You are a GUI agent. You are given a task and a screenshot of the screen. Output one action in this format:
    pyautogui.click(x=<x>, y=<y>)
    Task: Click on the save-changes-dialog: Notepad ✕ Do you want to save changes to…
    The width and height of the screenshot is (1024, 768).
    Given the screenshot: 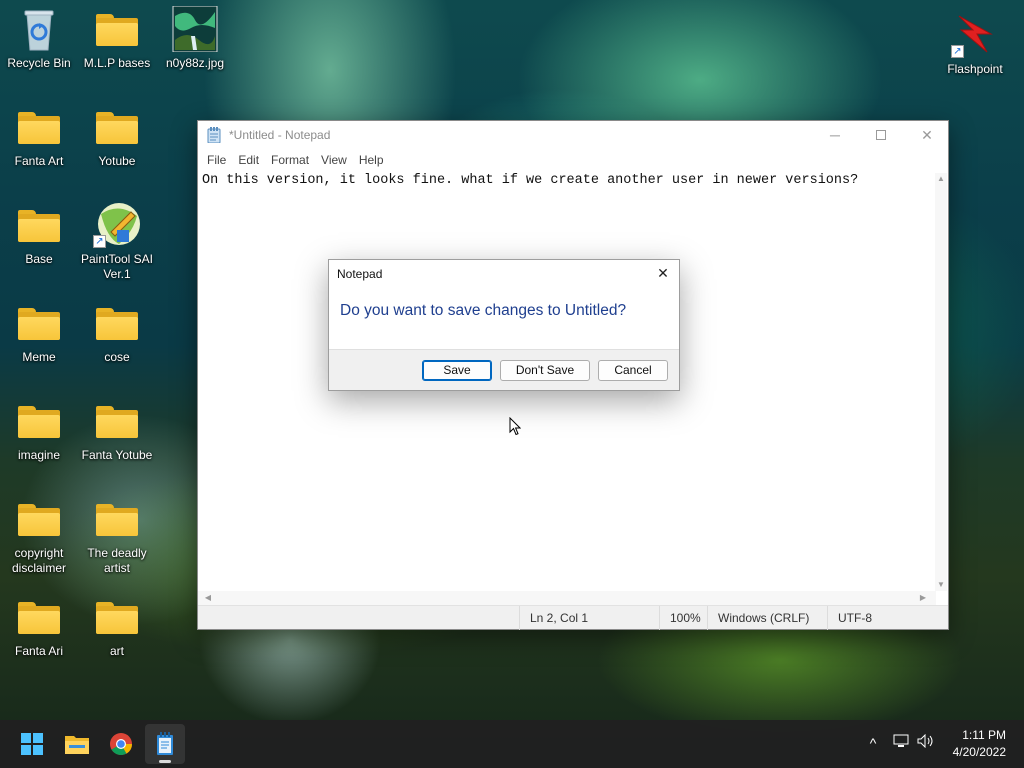 What is the action you would take?
    pyautogui.click(x=504, y=325)
    